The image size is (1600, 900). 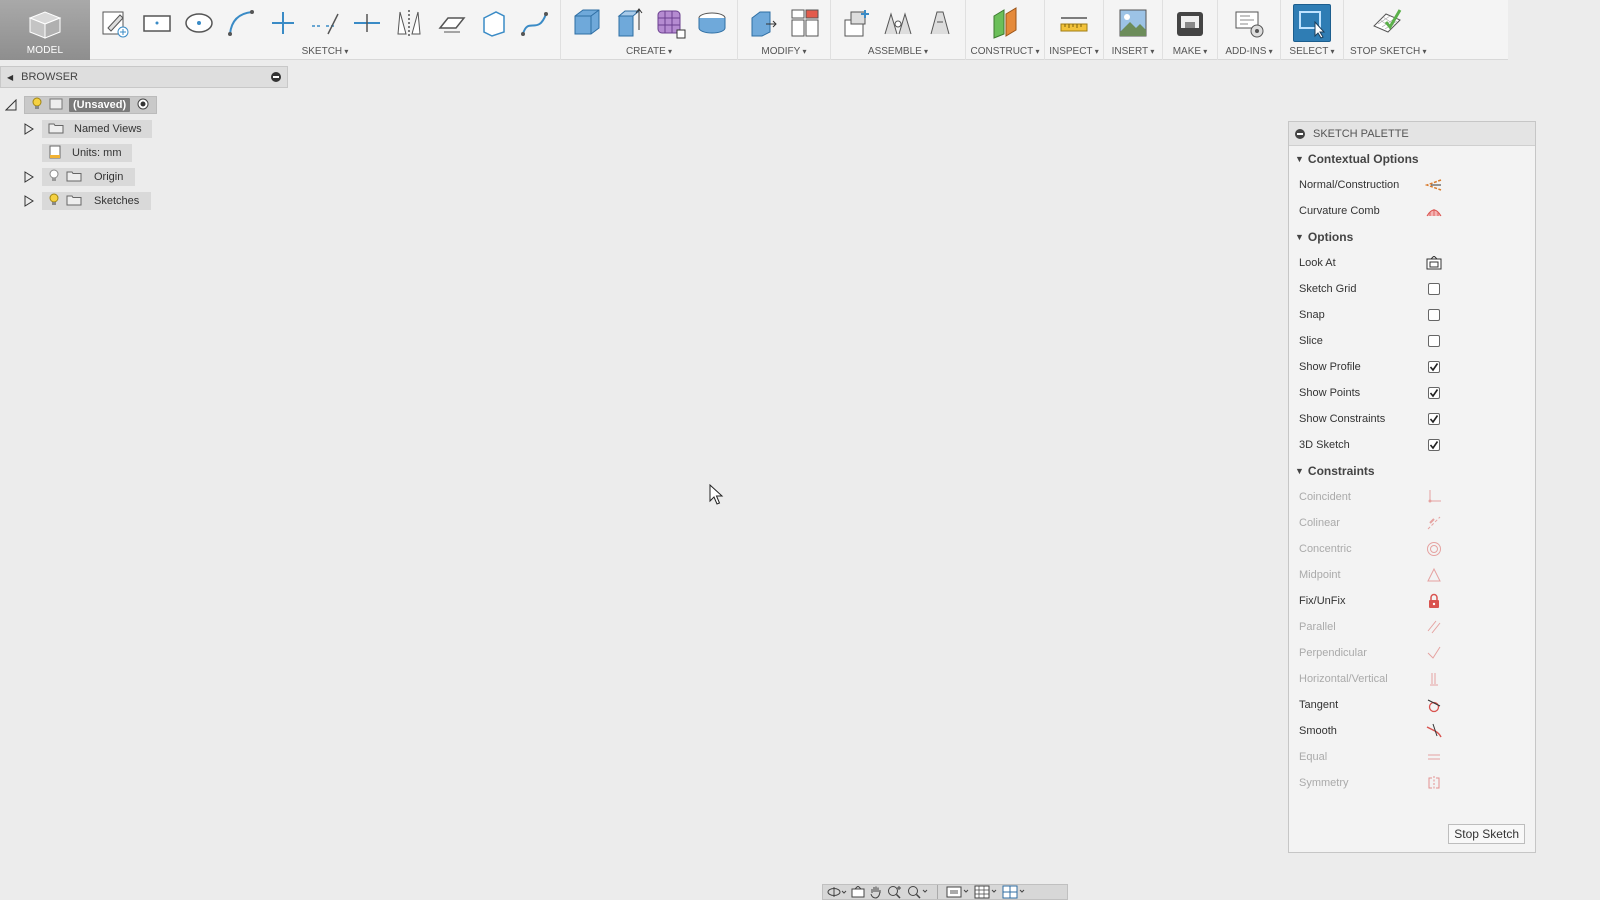 What do you see at coordinates (10, 77) in the screenshot?
I see `browser-collapse-arrow-icon: ◀` at bounding box center [10, 77].